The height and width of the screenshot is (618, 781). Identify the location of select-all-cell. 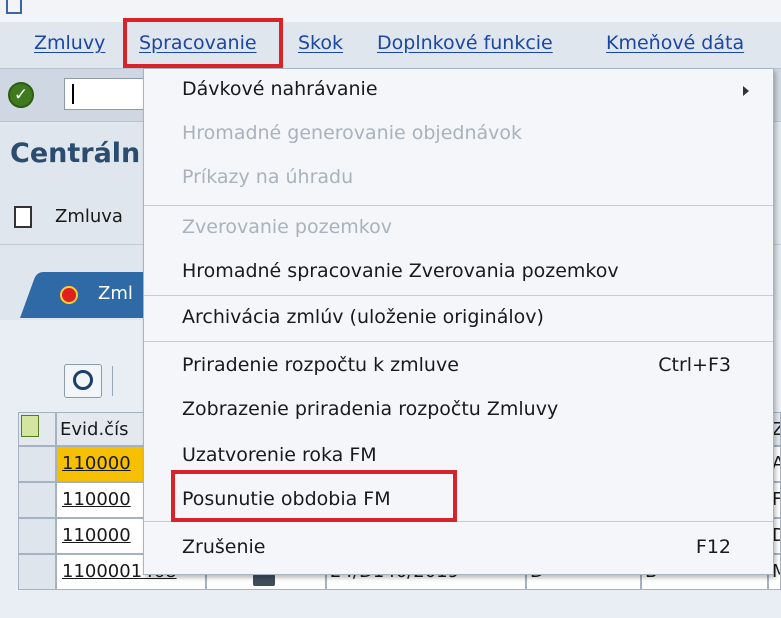
(37, 429).